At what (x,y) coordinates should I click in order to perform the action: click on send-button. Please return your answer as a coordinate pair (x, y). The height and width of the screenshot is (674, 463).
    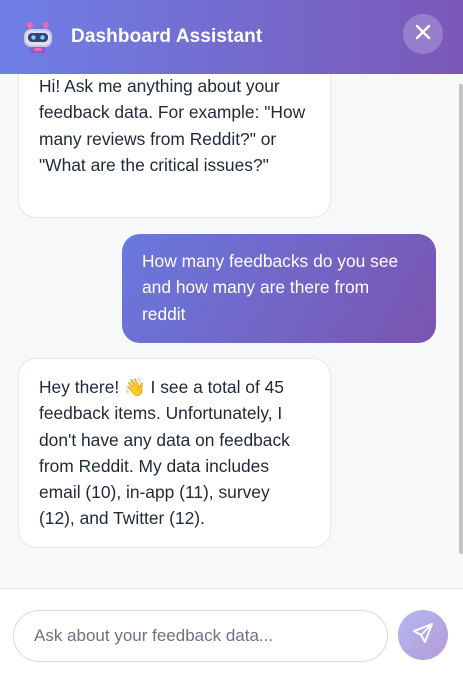
    Looking at the image, I should click on (423, 635).